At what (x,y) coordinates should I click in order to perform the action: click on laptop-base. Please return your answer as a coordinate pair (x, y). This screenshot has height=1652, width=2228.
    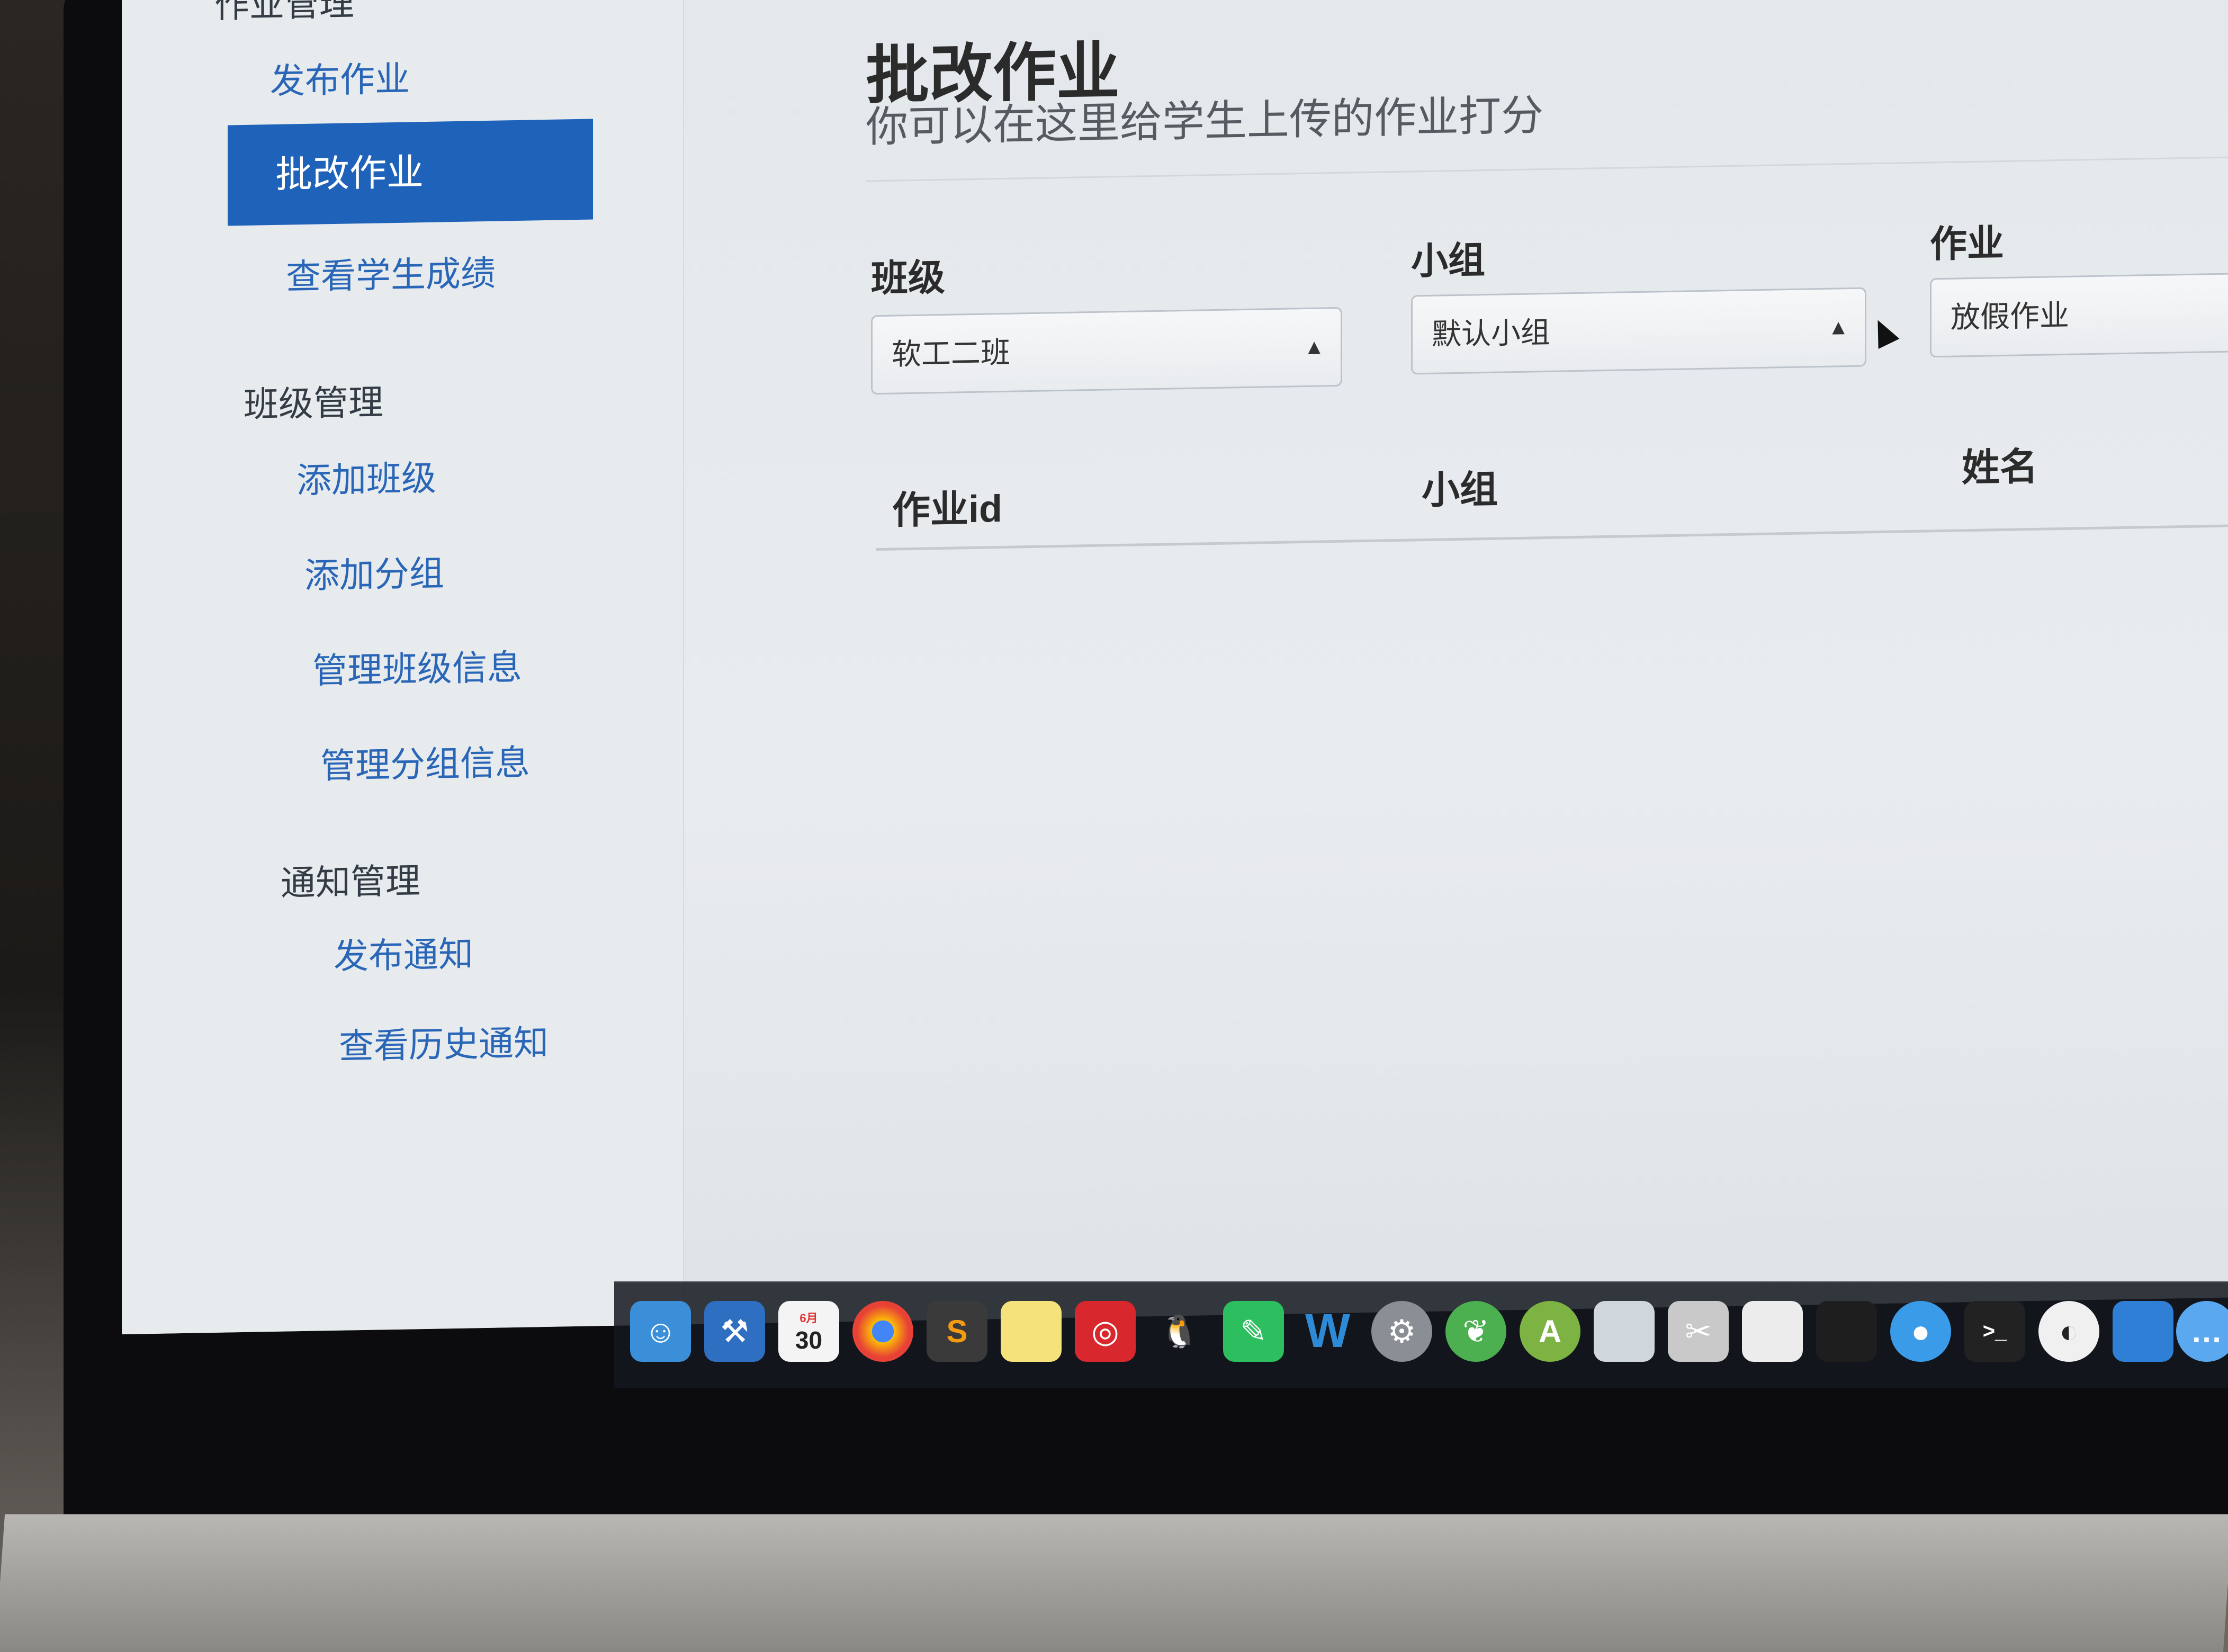
    Looking at the image, I should click on (1114, 1583).